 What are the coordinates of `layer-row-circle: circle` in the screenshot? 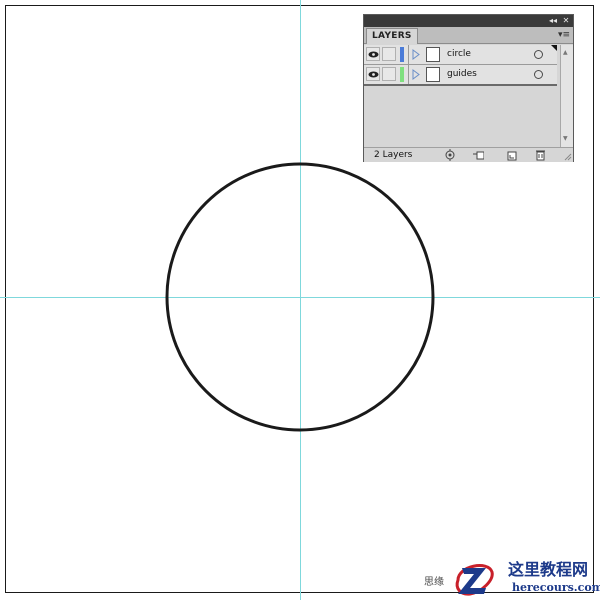 It's located at (460, 55).